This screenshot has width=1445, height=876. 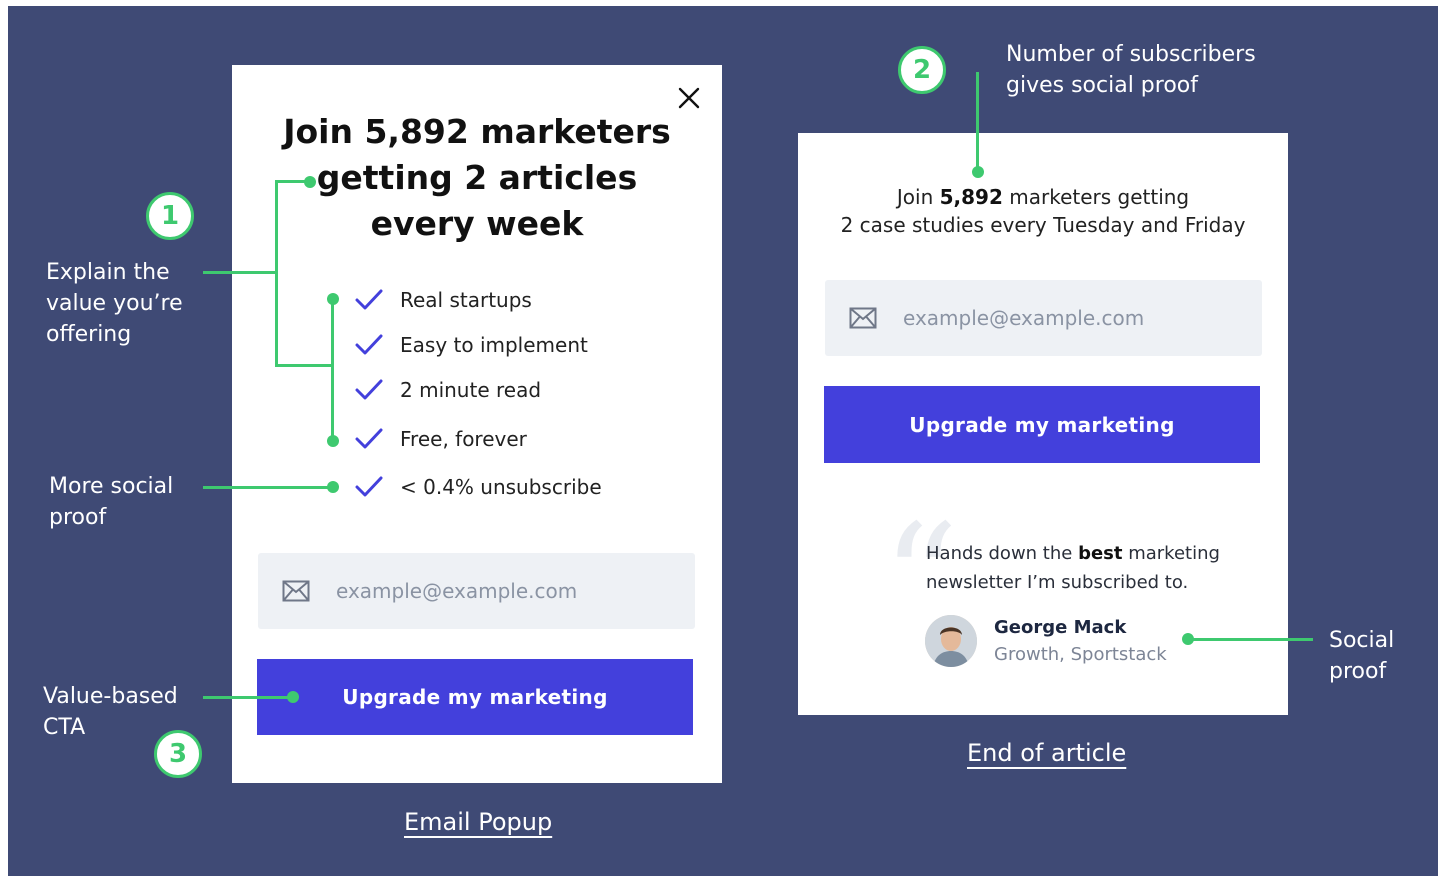 I want to click on popup-upgrade-button: Upgrade my marketing, so click(x=475, y=697).